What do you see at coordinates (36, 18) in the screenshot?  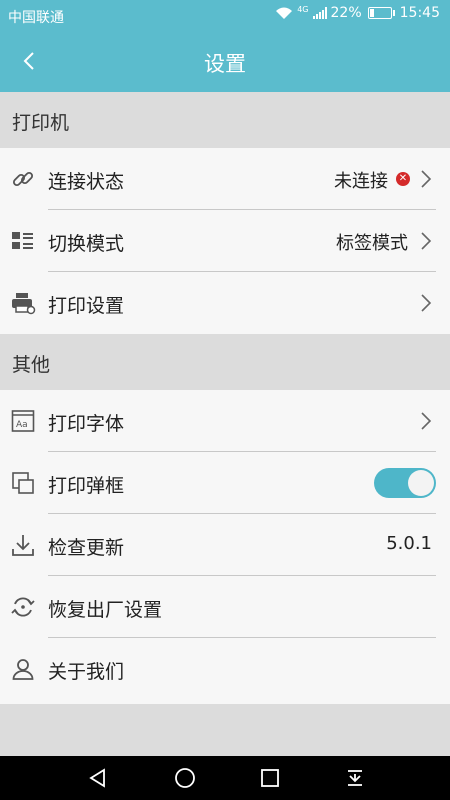 I see `carrier-name: 中国联通` at bounding box center [36, 18].